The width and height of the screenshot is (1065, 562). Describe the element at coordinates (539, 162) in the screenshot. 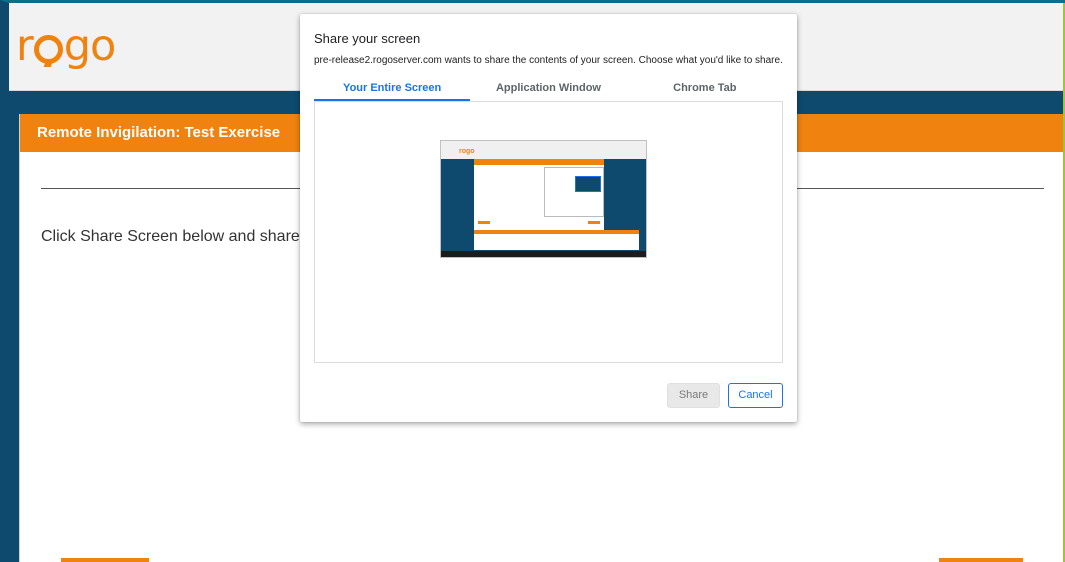

I see `thumbnail-title-bar` at that location.